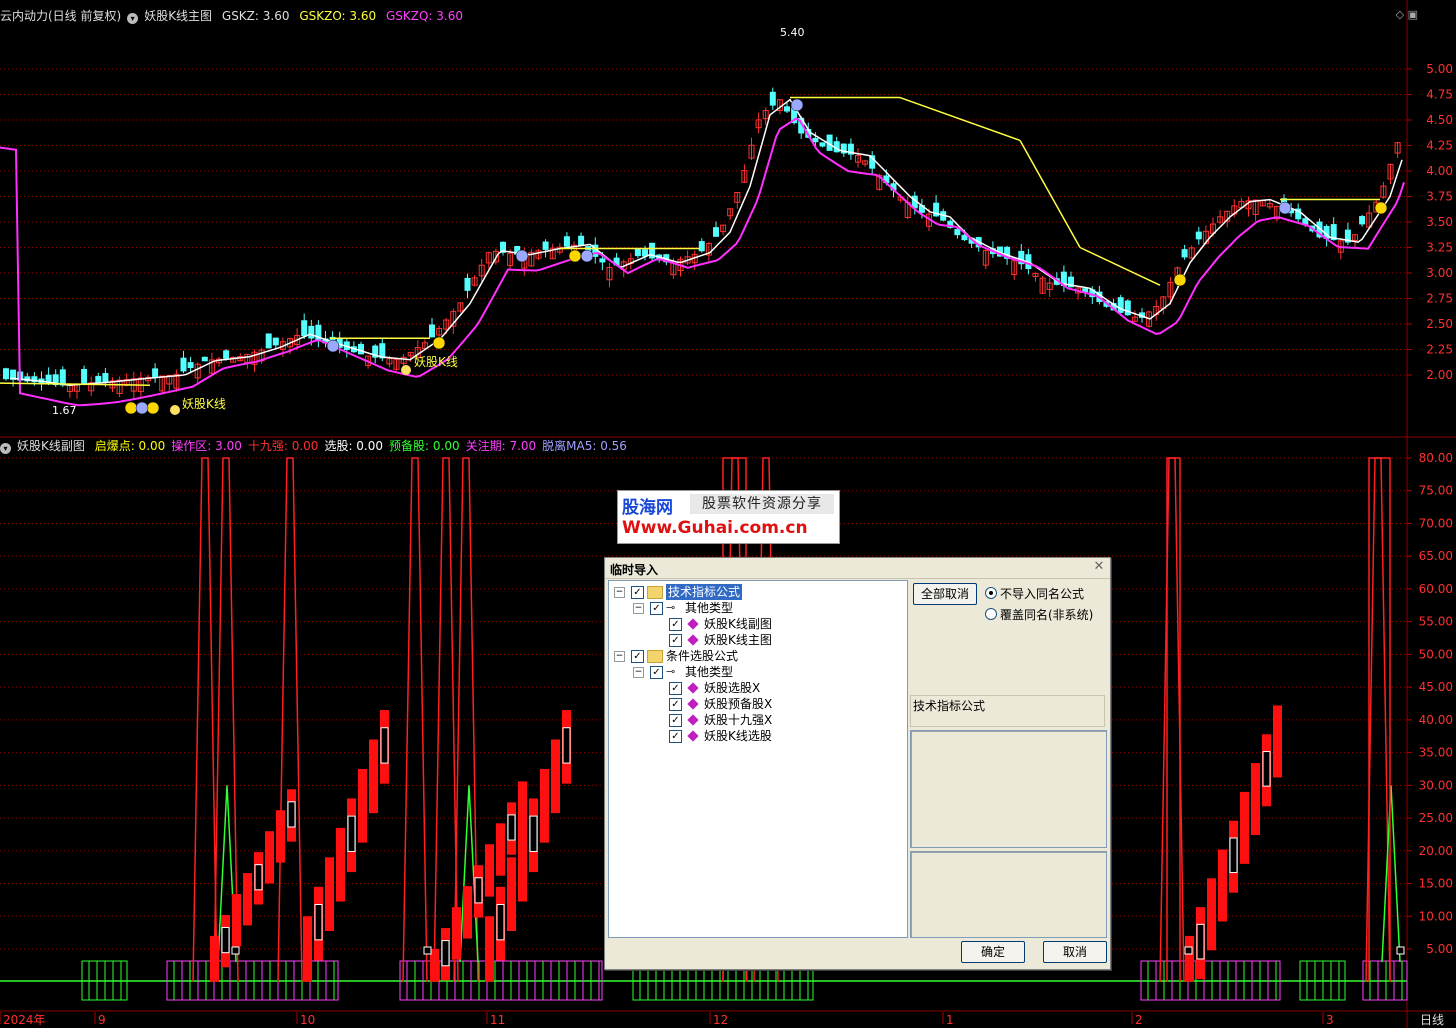 This screenshot has width=1456, height=1028. Describe the element at coordinates (1099, 567) in the screenshot. I see `close-icon: ✕` at that location.